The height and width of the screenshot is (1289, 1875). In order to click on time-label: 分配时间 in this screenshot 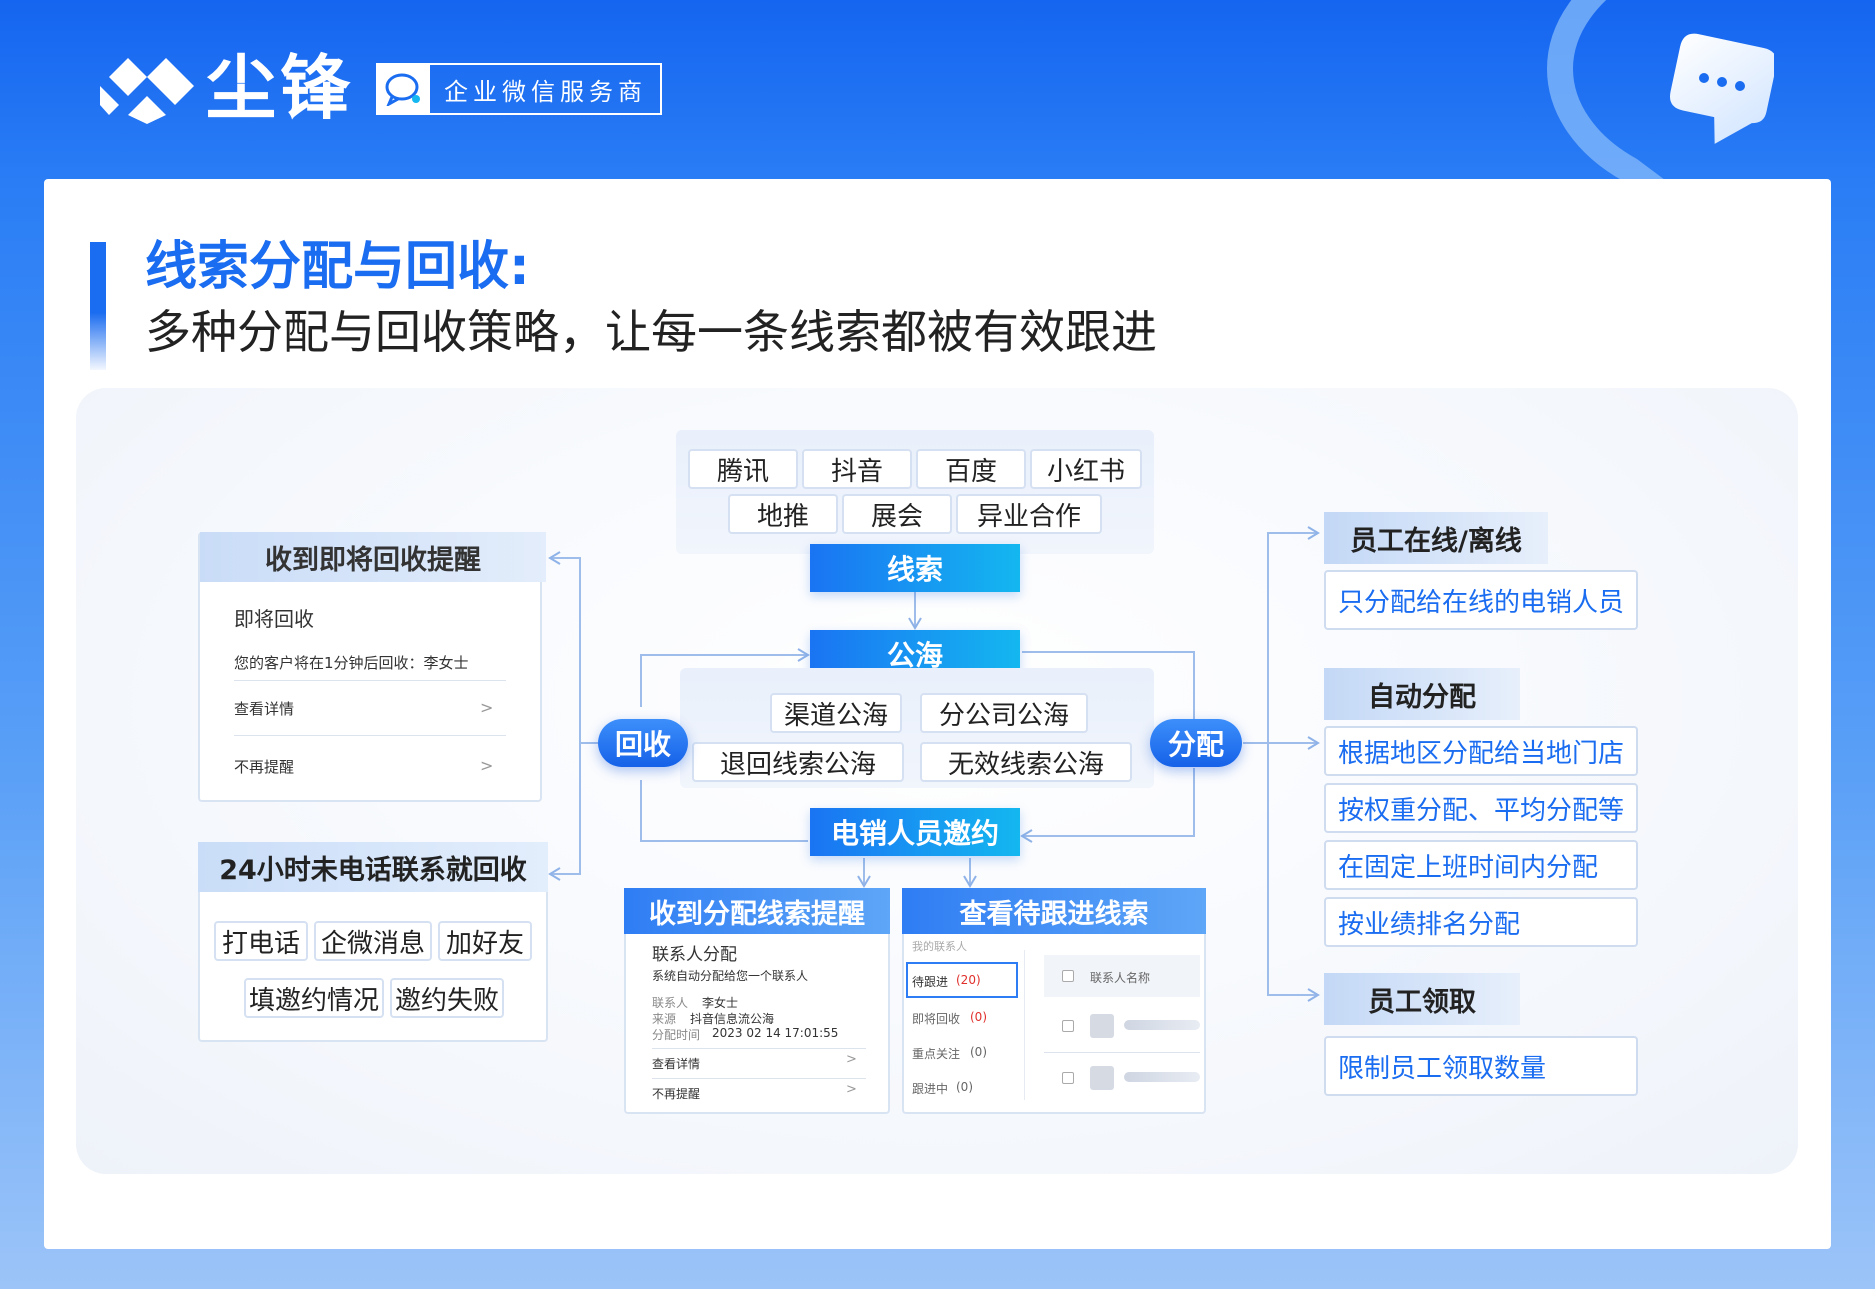, I will do `click(676, 1035)`.